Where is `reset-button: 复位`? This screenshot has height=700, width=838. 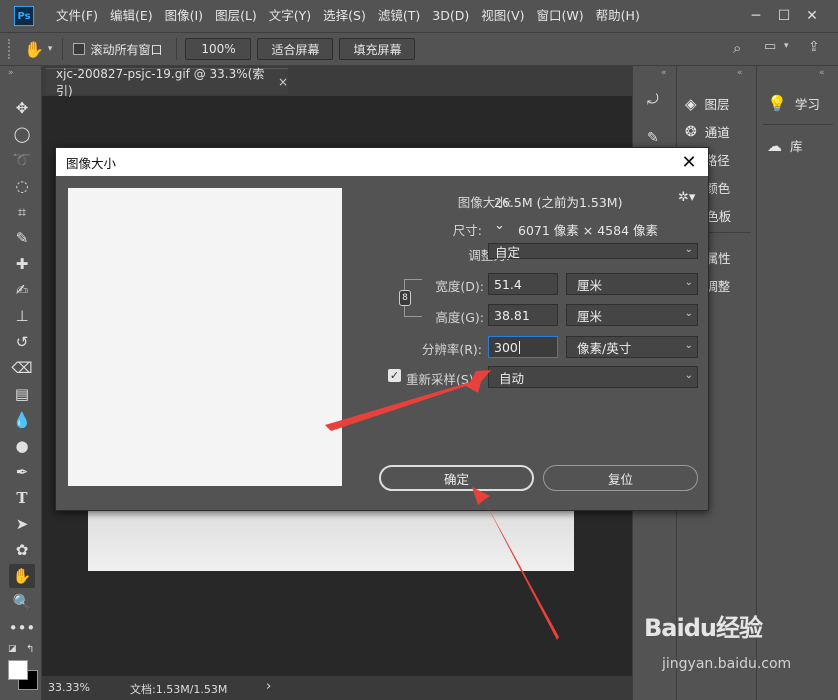
reset-button: 复位 is located at coordinates (620, 478).